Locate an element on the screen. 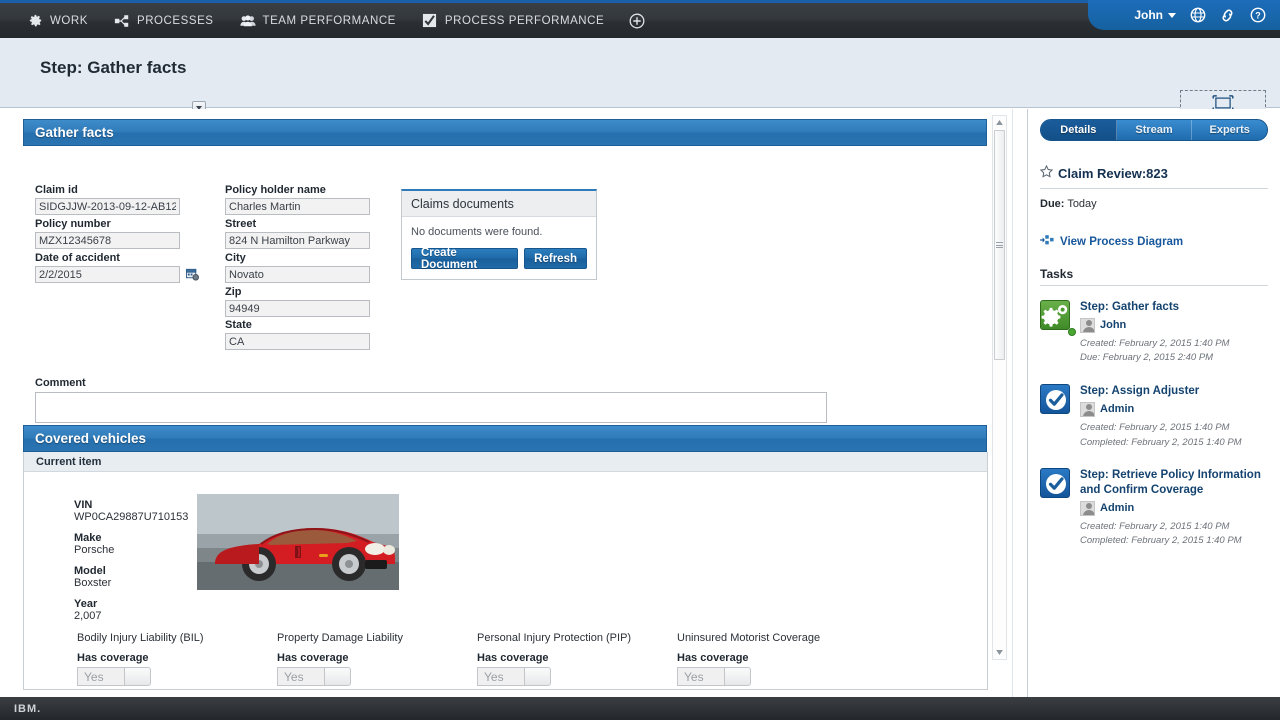 The height and width of the screenshot is (720, 1280). step-header-bar: Step: Gather facts EXPAND COACH is located at coordinates (640, 82).